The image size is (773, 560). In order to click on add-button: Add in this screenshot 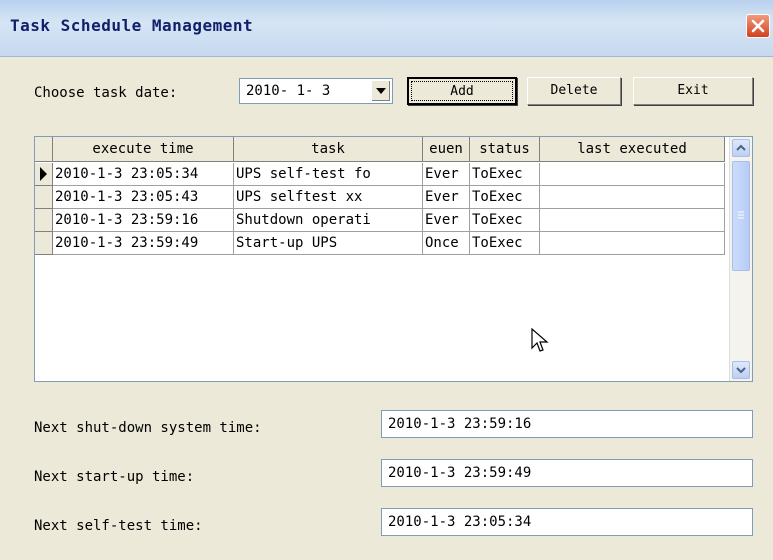, I will do `click(462, 91)`.